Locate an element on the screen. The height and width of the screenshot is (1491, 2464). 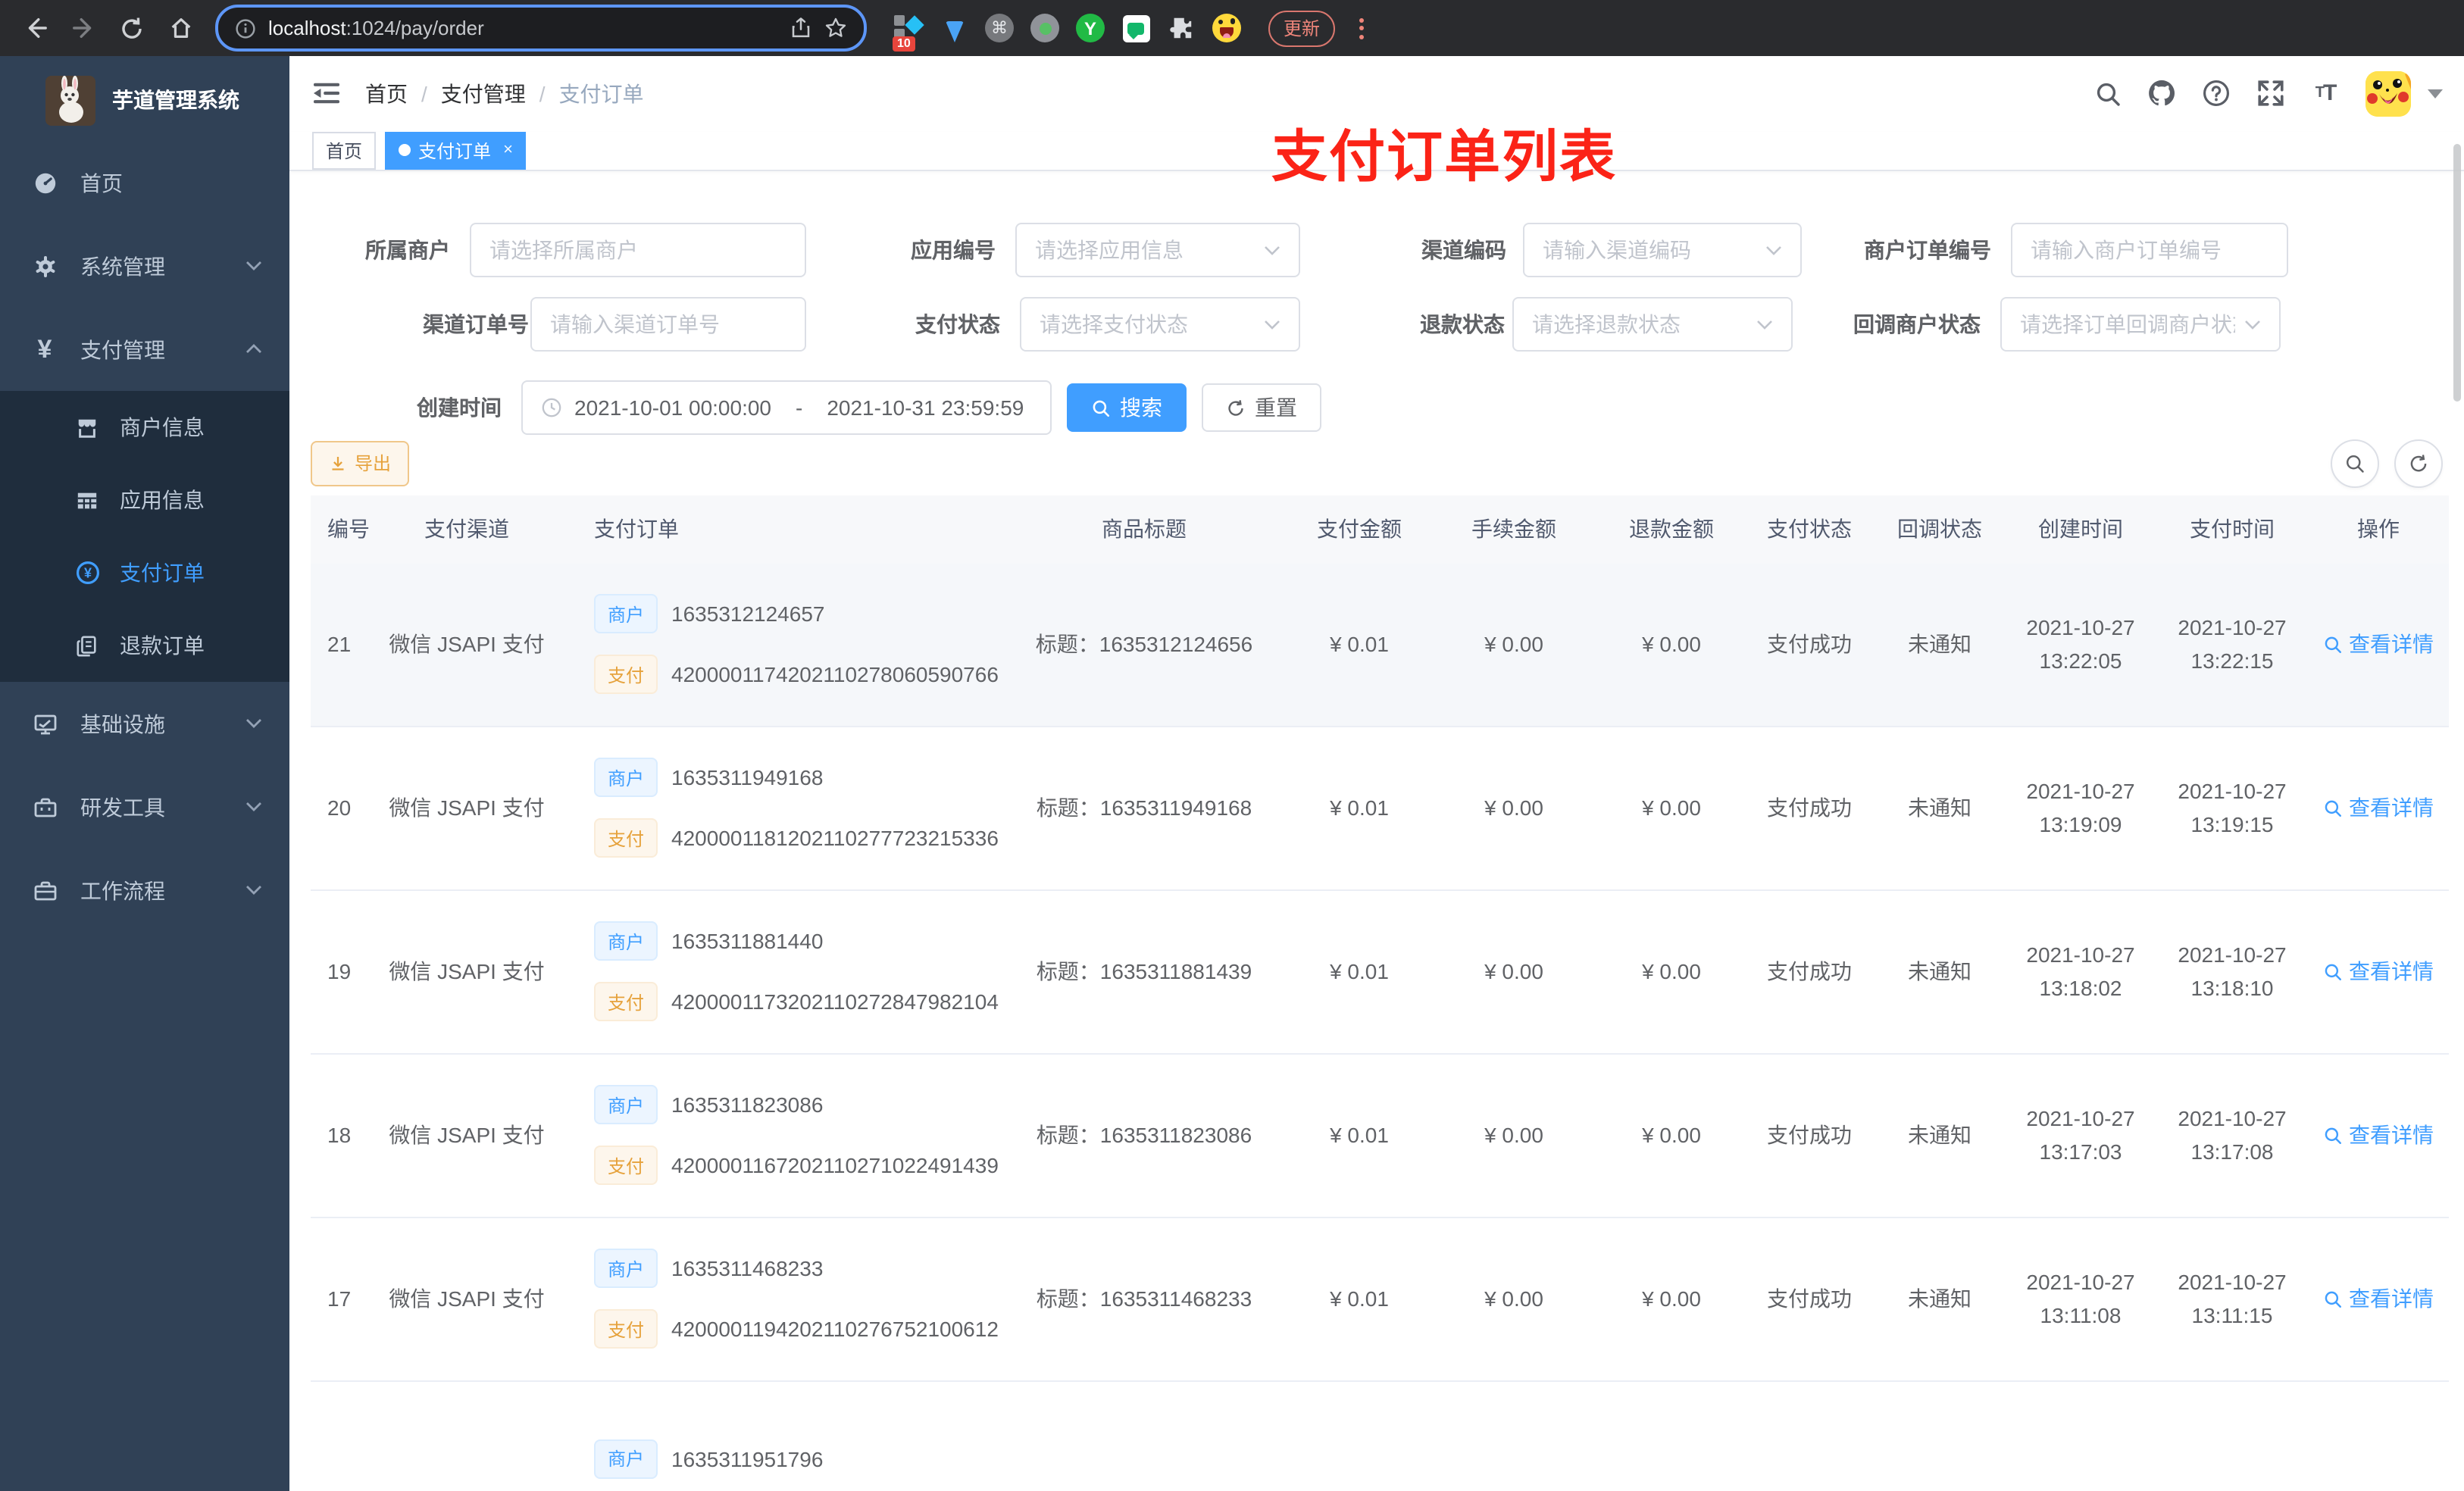
back-icon is located at coordinates (35, 28).